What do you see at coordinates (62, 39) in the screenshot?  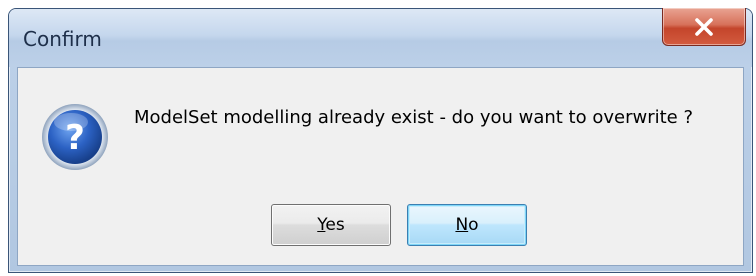 I see `dialog-title: Confirm` at bounding box center [62, 39].